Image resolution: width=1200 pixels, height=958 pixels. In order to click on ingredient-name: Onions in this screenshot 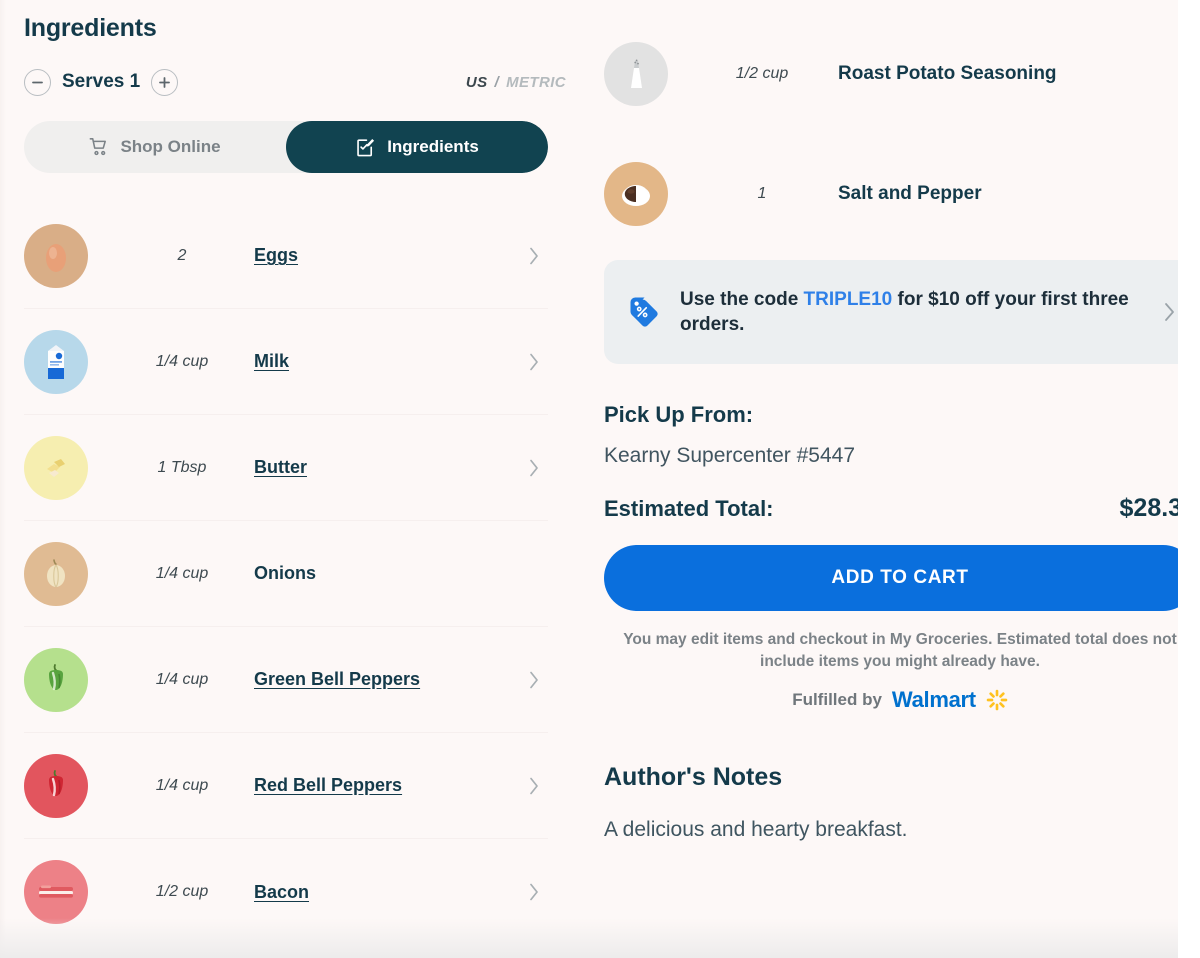, I will do `click(285, 573)`.